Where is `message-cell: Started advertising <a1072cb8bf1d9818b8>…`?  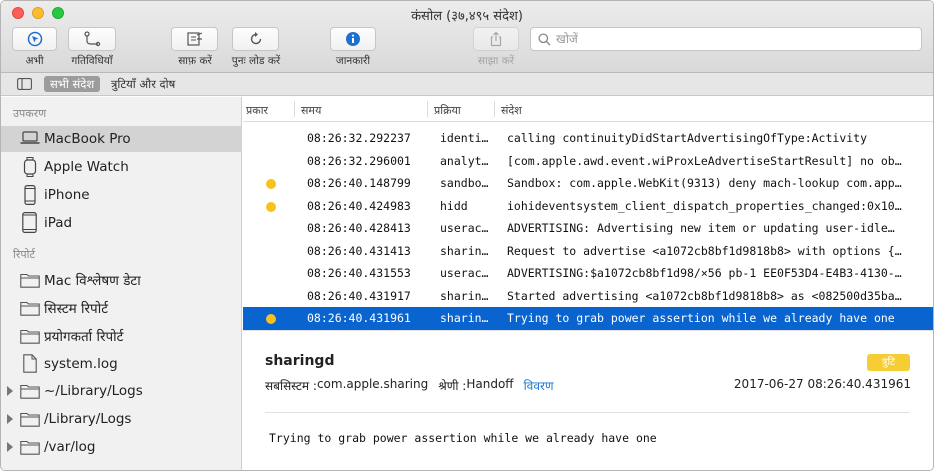 message-cell: Started advertising <a1072cb8bf1d9818b8>… is located at coordinates (704, 295).